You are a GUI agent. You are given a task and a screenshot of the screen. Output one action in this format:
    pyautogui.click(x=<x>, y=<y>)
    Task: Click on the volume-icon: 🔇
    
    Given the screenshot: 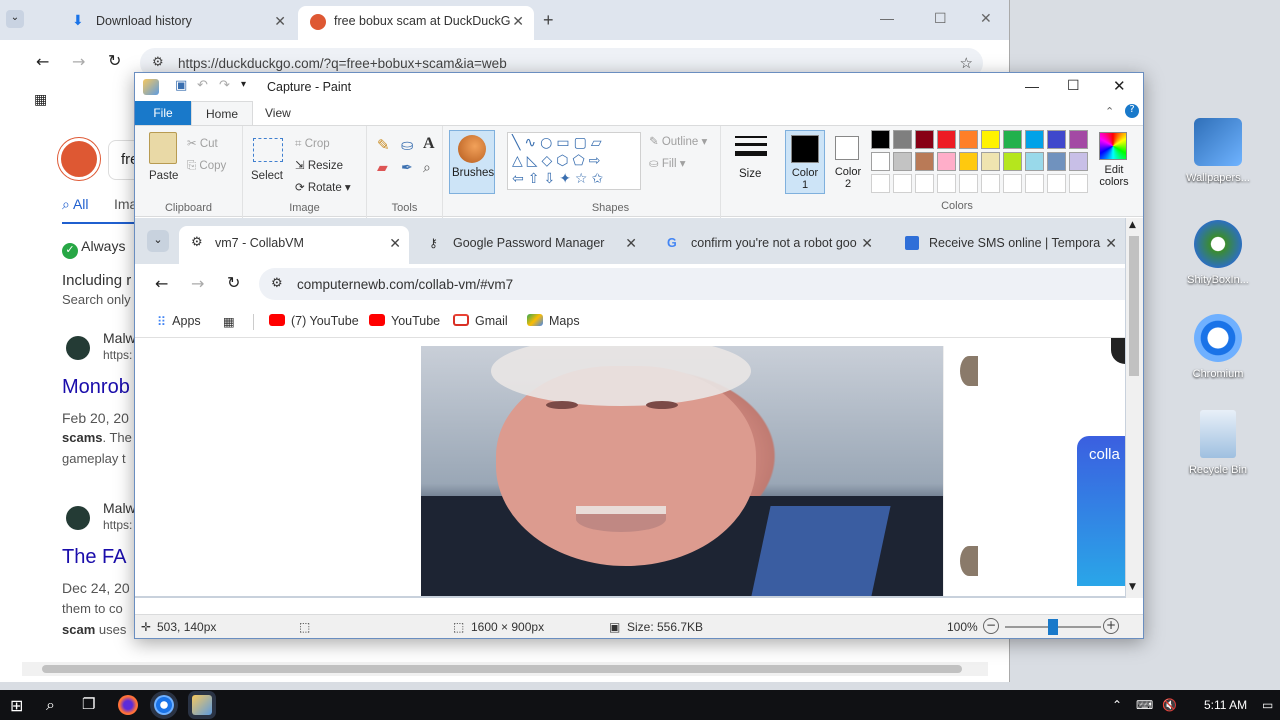 What is the action you would take?
    pyautogui.click(x=1169, y=705)
    